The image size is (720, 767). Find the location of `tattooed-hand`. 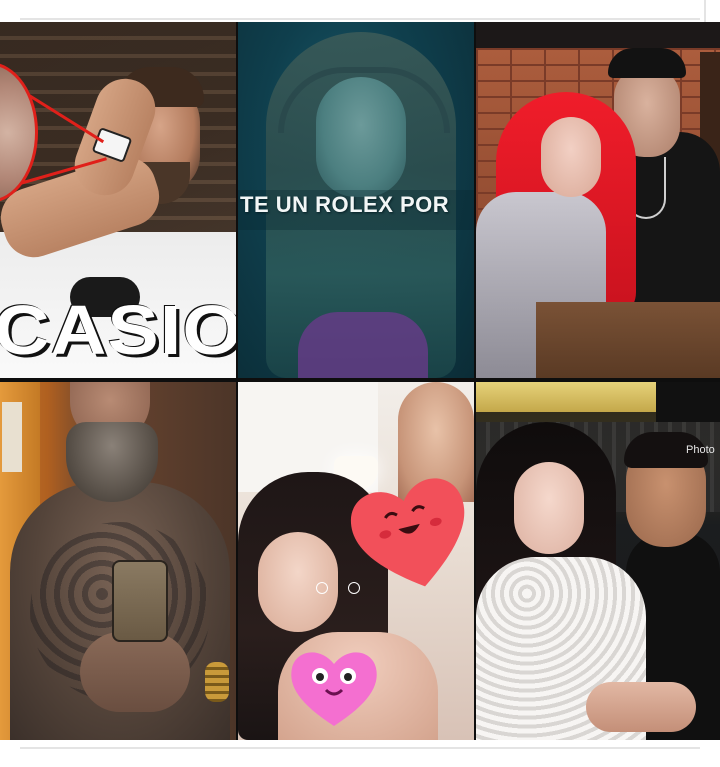

tattooed-hand is located at coordinates (135, 672).